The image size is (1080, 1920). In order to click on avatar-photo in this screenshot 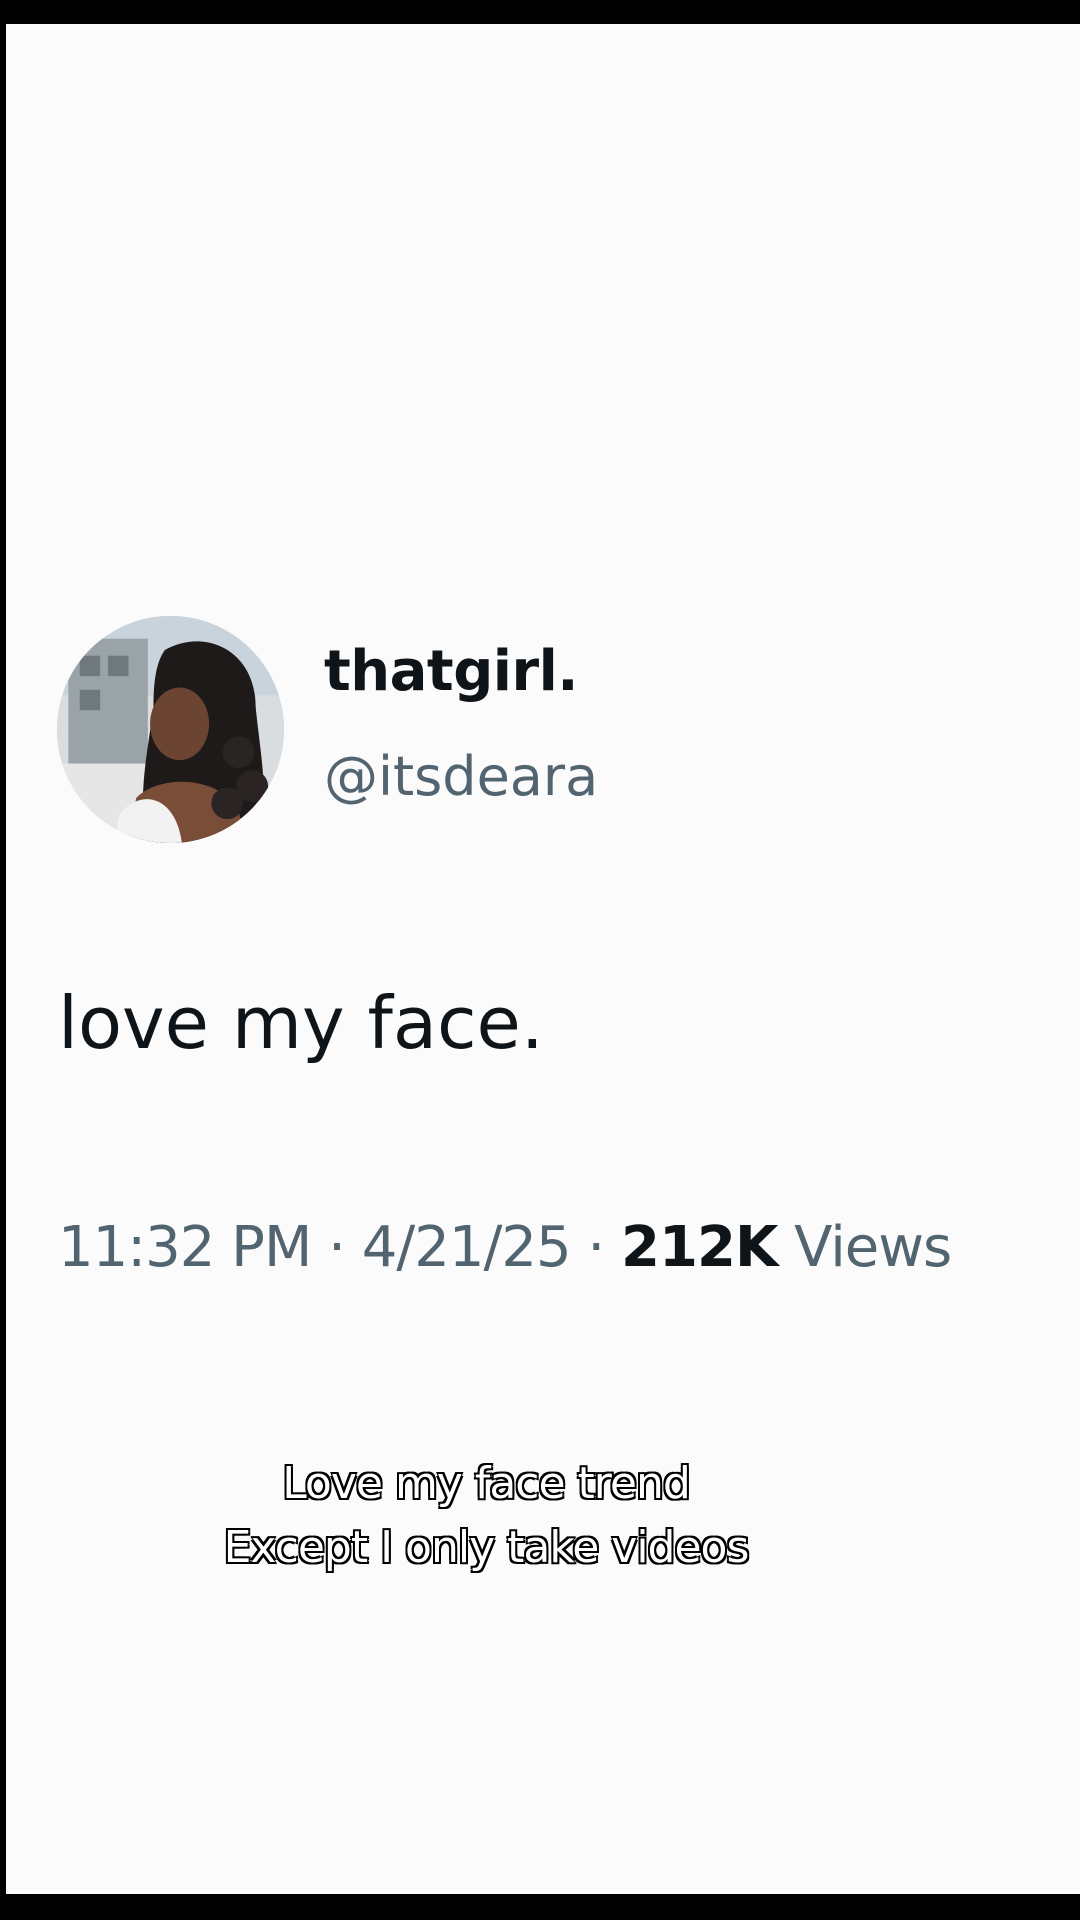, I will do `click(170, 729)`.